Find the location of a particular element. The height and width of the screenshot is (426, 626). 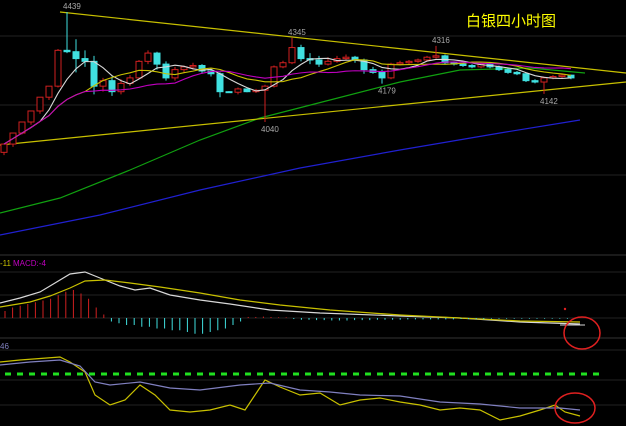

marker-dot is located at coordinates (565, 309).